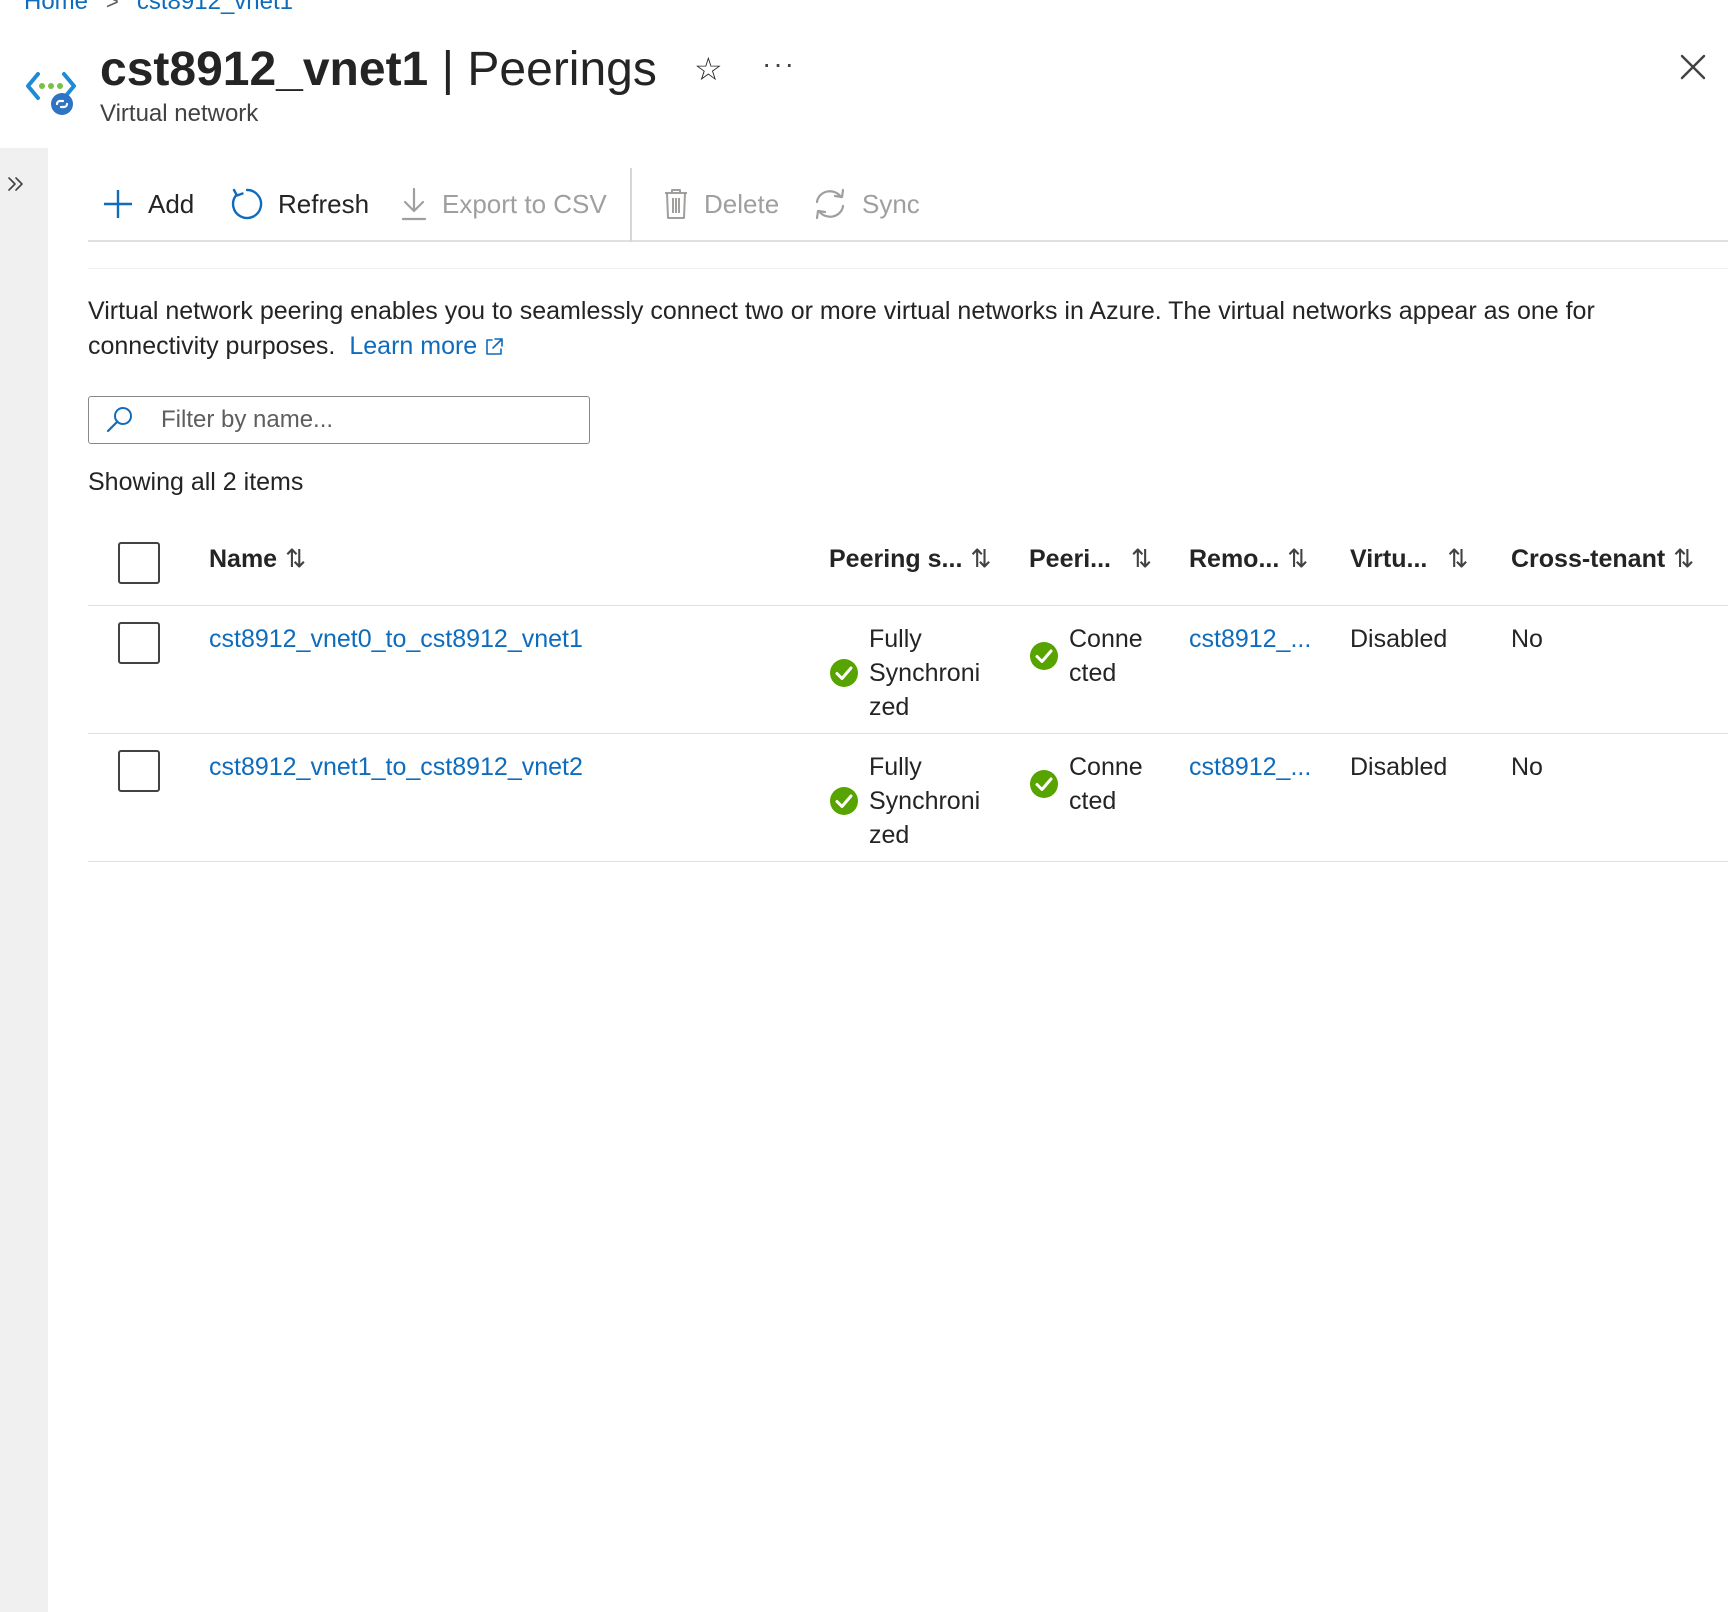 The width and height of the screenshot is (1732, 1612). I want to click on learn-more-link: Learn more, so click(427, 346).